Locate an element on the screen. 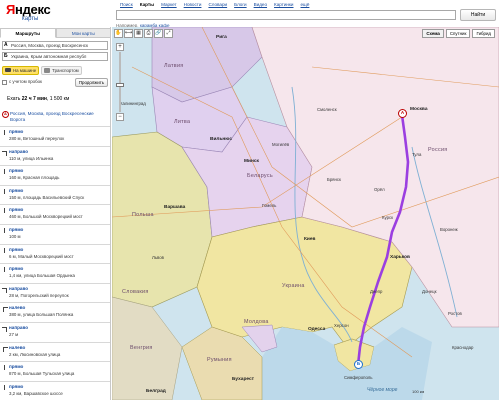 The height and width of the screenshot is (400, 499). nav-item-4: Словари is located at coordinates (218, 4).